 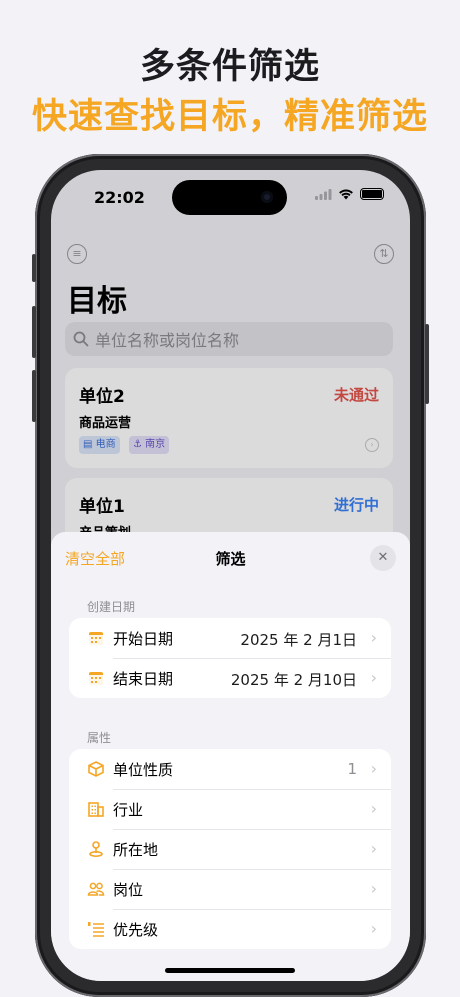 What do you see at coordinates (323, 194) in the screenshot?
I see `cellular-icon` at bounding box center [323, 194].